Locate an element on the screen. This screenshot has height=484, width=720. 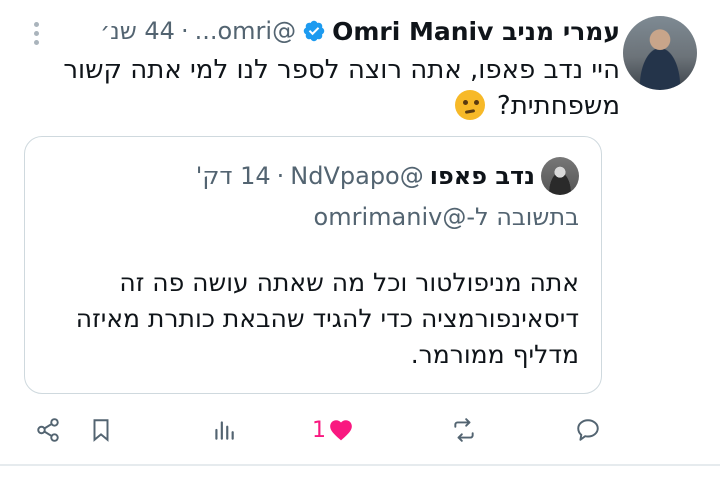
views-button is located at coordinates (224, 430).